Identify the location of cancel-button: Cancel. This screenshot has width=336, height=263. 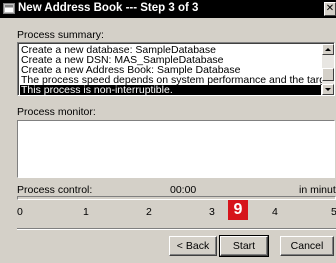
(307, 246).